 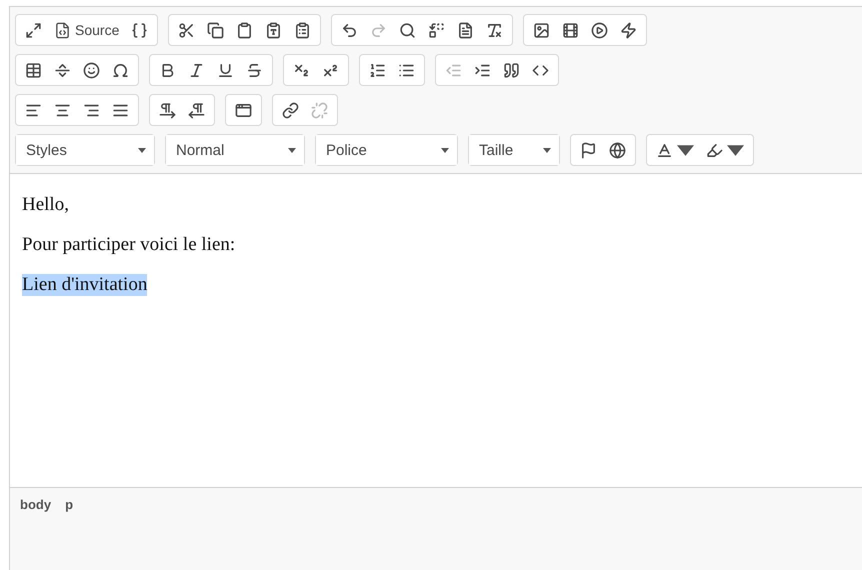 I want to click on film-icon, so click(x=571, y=30).